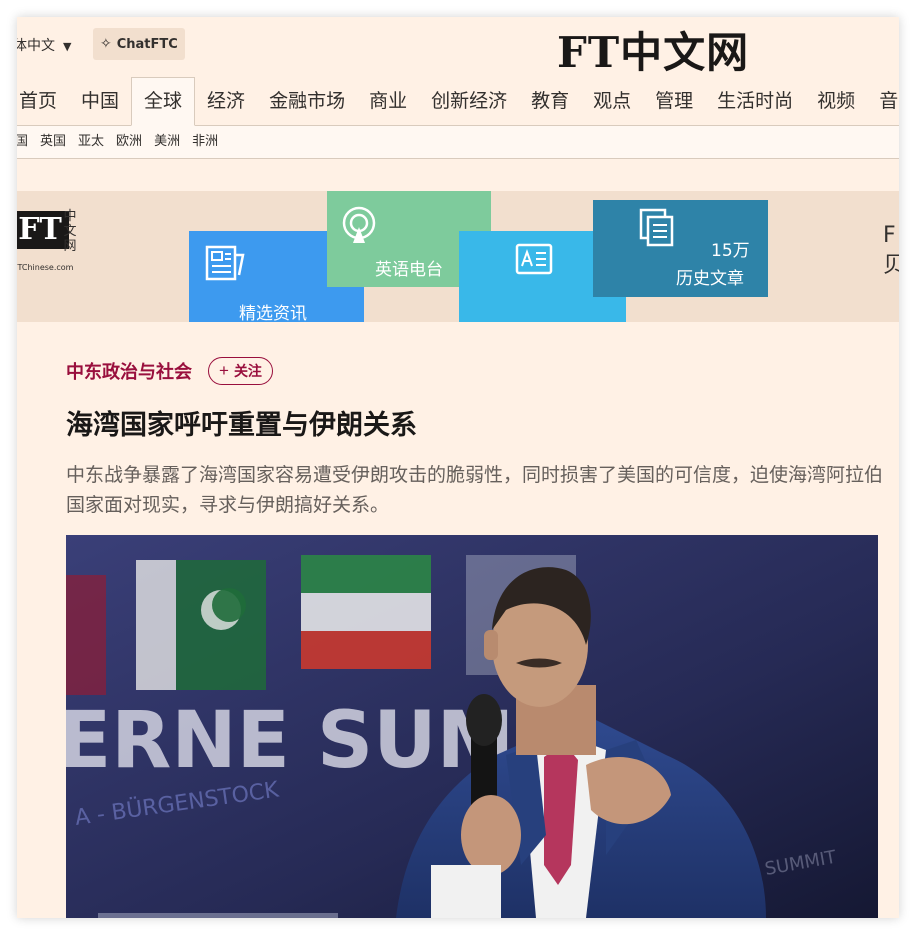  I want to click on article-headline: 海湾国家呼吁重置与伊朗关系, so click(241, 422).